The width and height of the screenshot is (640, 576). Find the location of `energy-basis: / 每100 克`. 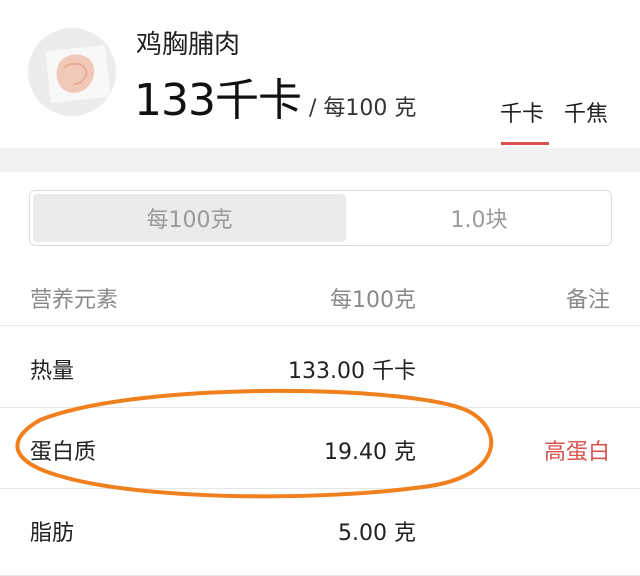

energy-basis: / 每100 克 is located at coordinates (362, 108).